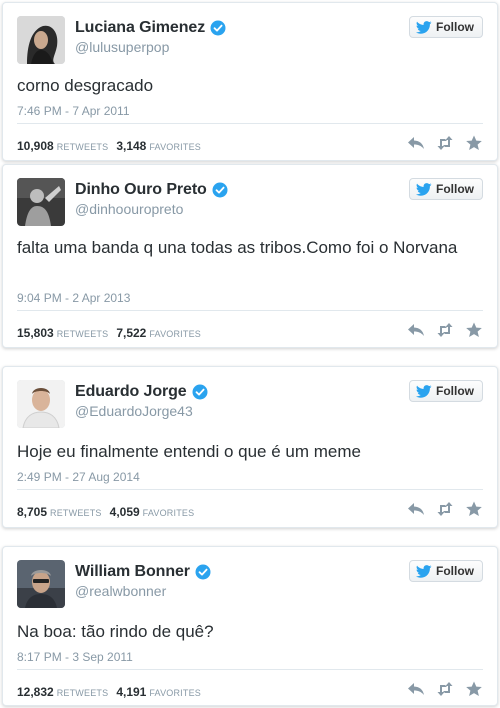 Image resolution: width=500 pixels, height=708 pixels. I want to click on tweet-timestamp: 8:17 PM - 3 Sep 2011, so click(75, 657).